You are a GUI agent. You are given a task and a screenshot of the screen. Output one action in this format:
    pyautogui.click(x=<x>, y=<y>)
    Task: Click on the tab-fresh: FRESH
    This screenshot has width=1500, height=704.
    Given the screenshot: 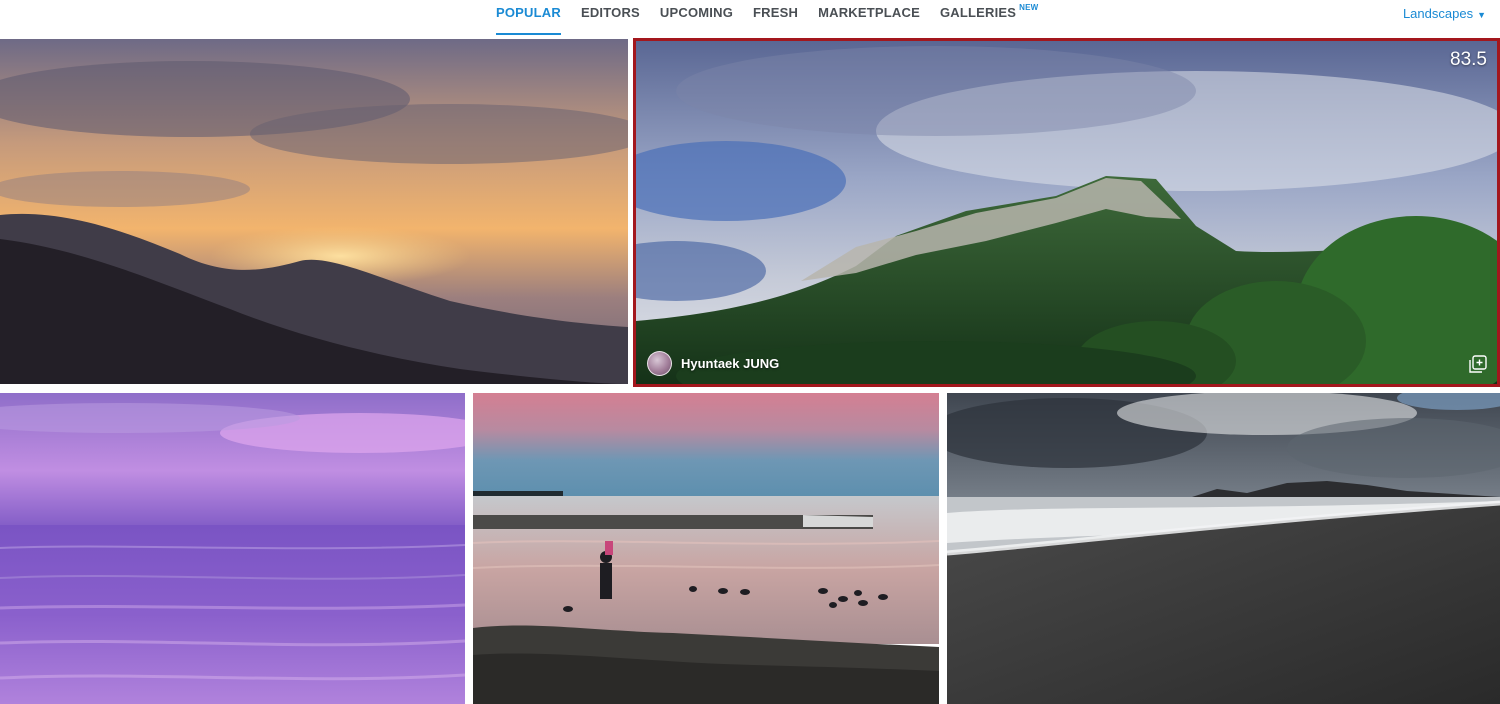 What is the action you would take?
    pyautogui.click(x=775, y=18)
    